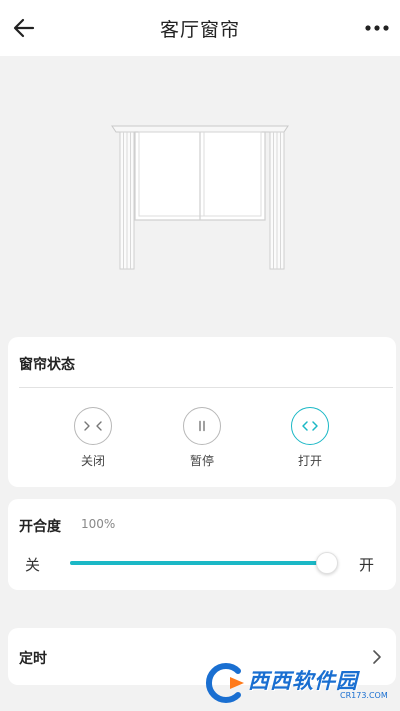  I want to click on arrow-left-icon, so click(24, 28).